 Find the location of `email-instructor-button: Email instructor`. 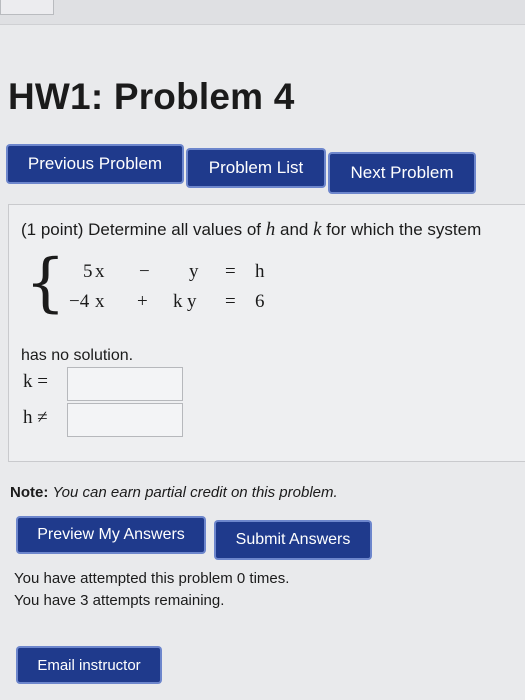

email-instructor-button: Email instructor is located at coordinates (89, 665).